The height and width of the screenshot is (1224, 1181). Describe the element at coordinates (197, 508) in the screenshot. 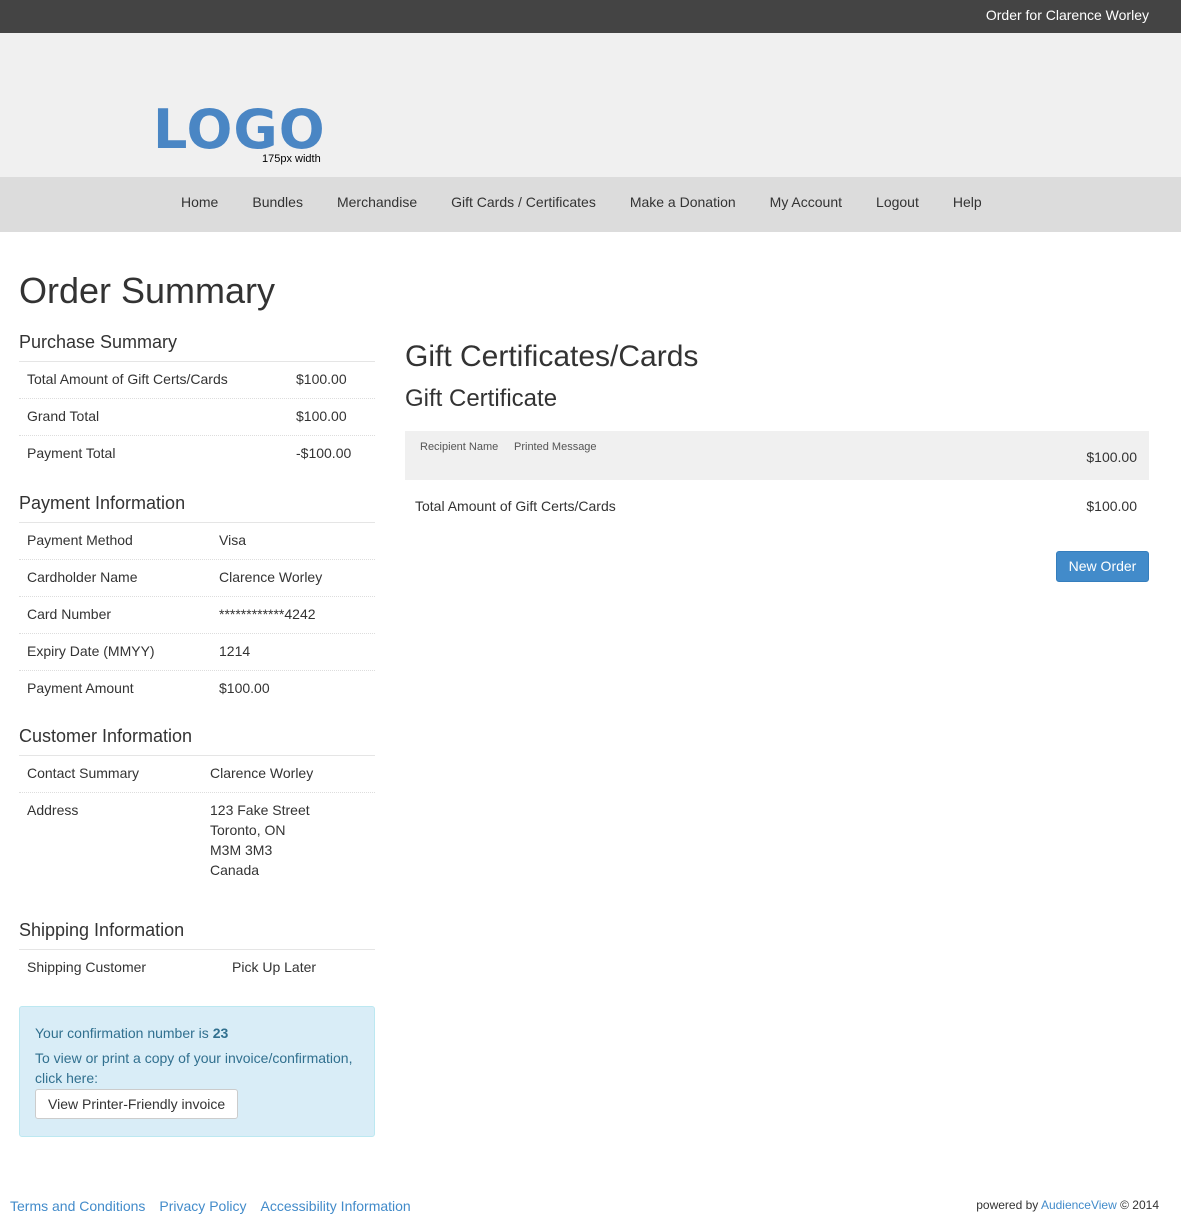

I see `payment-info-title: Payment Information` at that location.